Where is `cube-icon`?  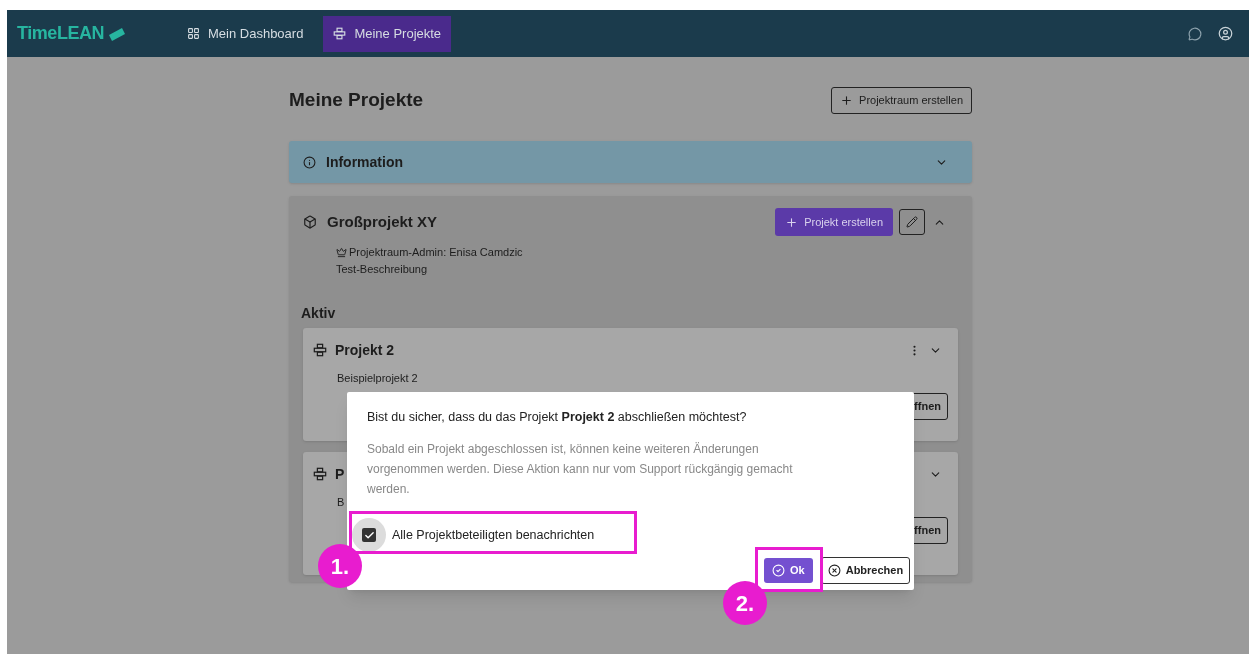
cube-icon is located at coordinates (310, 222).